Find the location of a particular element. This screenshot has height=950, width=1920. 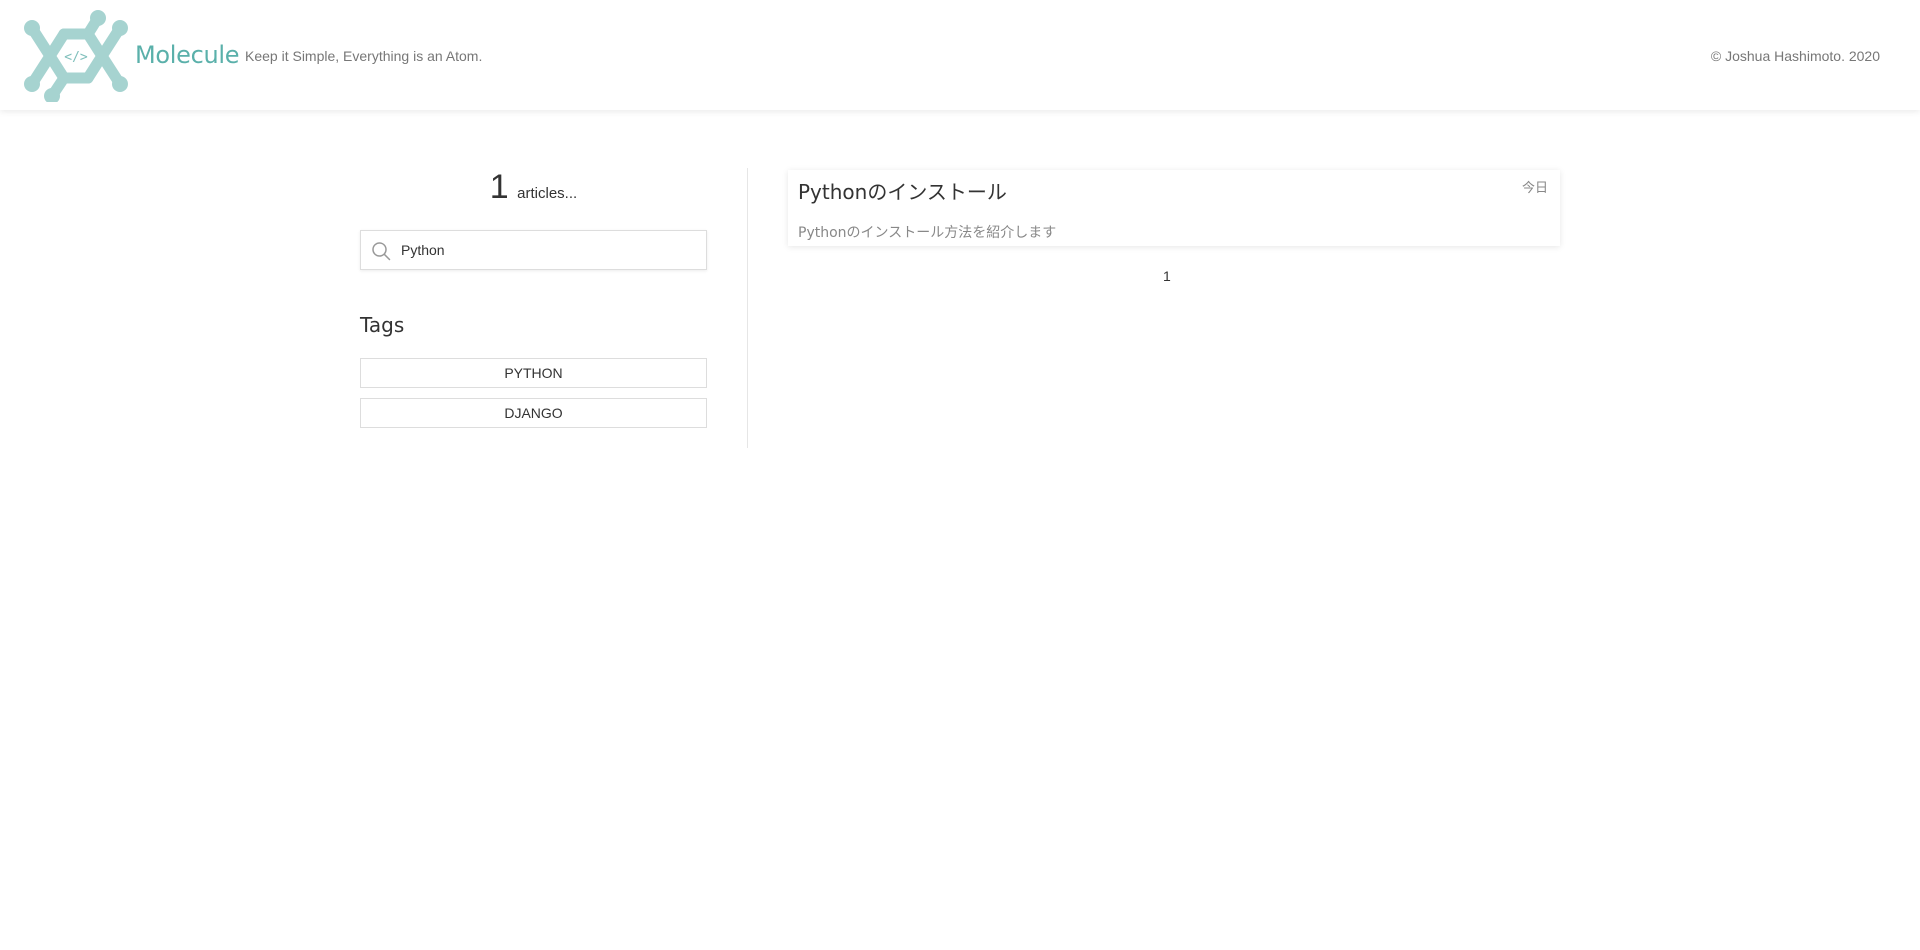

tag-button-python: PYTHON is located at coordinates (533, 373).